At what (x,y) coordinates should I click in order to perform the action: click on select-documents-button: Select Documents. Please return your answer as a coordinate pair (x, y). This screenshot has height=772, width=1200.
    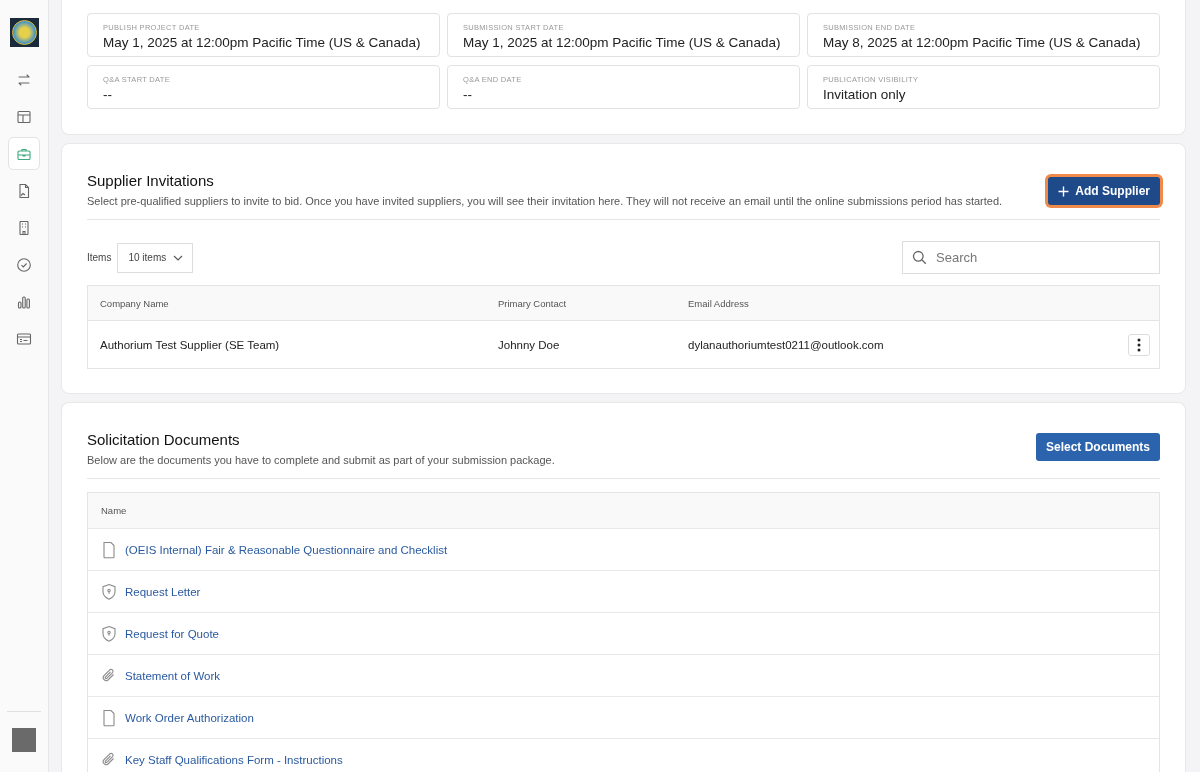
    Looking at the image, I should click on (1097, 447).